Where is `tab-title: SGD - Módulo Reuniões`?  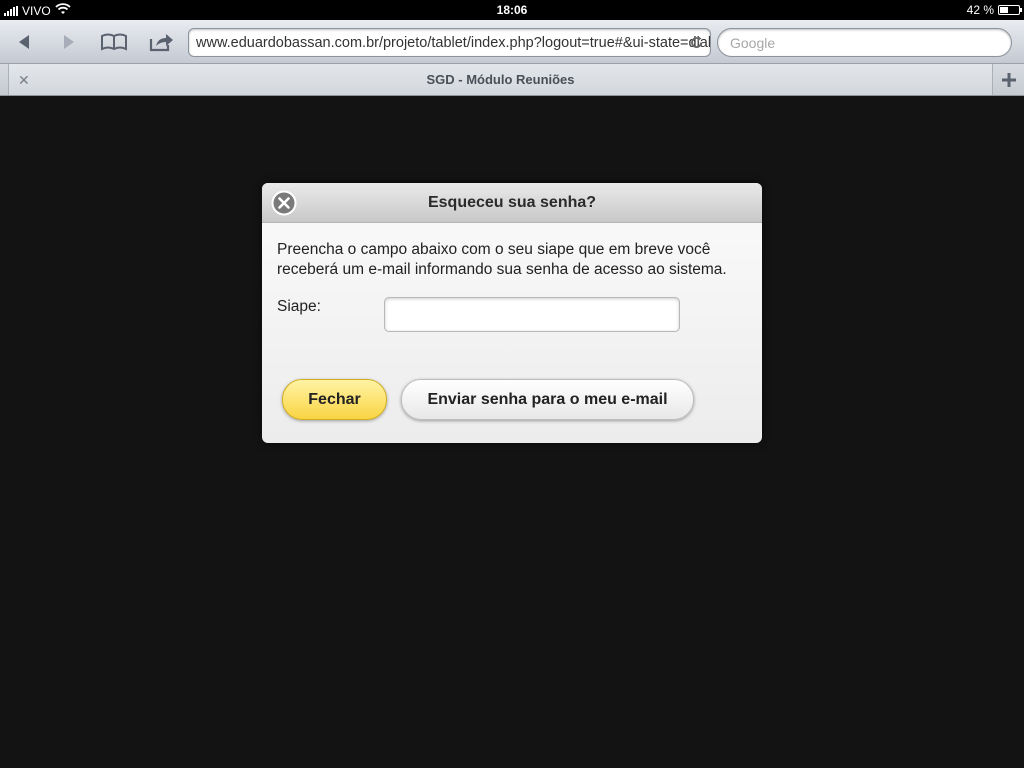
tab-title: SGD - Módulo Reuniões is located at coordinates (500, 79).